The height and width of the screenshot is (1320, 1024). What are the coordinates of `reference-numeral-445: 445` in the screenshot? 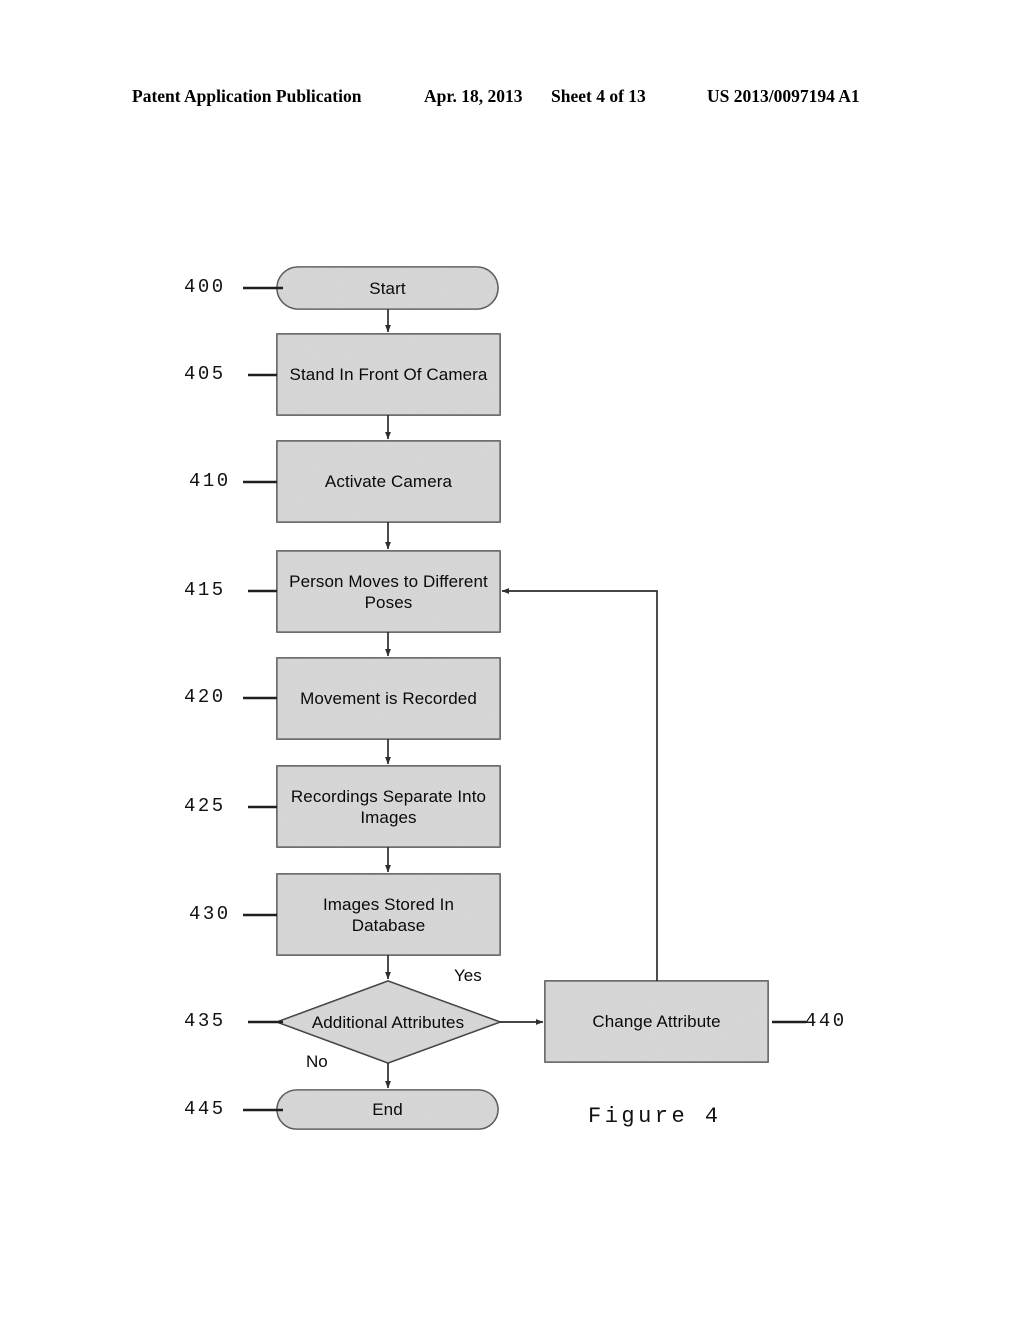 It's located at (205, 1109).